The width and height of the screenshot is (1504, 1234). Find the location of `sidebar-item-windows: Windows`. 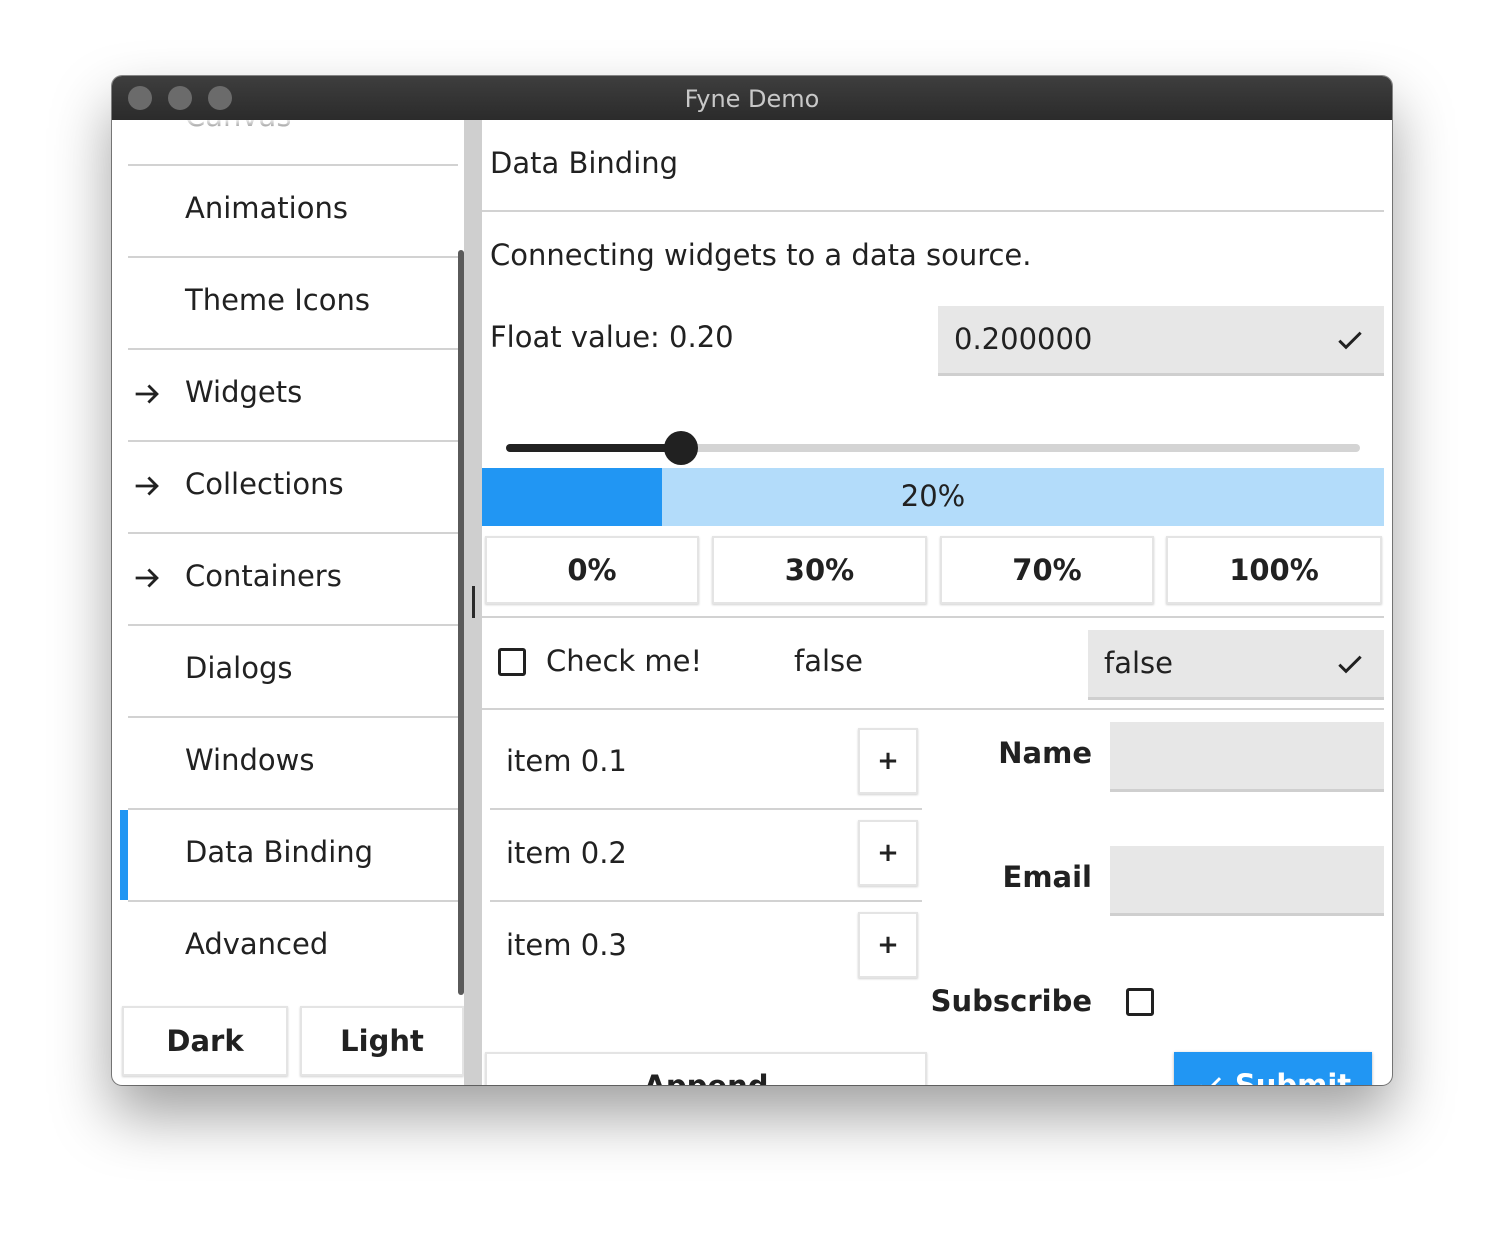

sidebar-item-windows: Windows is located at coordinates (286, 762).